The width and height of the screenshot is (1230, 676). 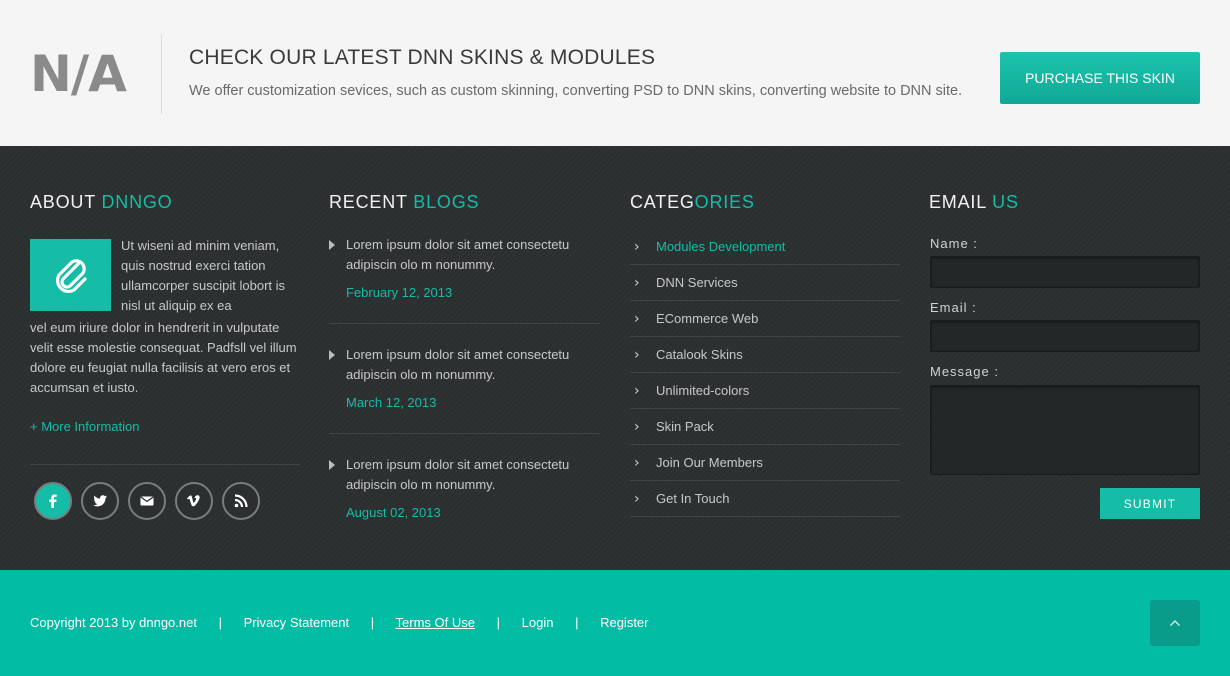 What do you see at coordinates (685, 426) in the screenshot?
I see `category-label: Skin Pack` at bounding box center [685, 426].